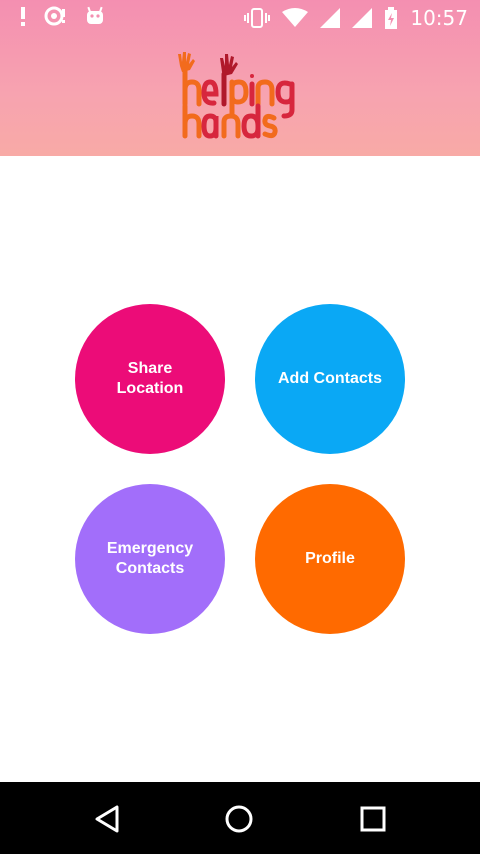  What do you see at coordinates (257, 18) in the screenshot?
I see `vibrate-icon` at bounding box center [257, 18].